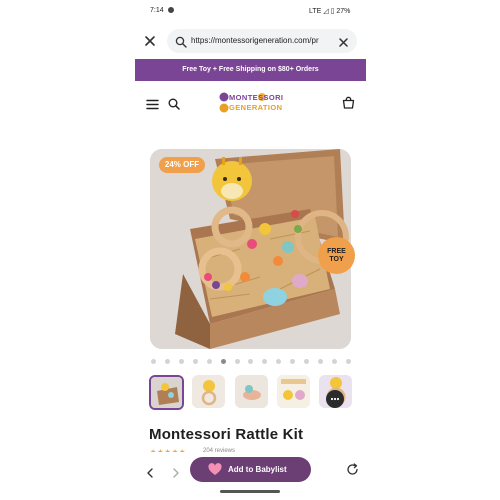 The height and width of the screenshot is (500, 500). Describe the element at coordinates (157, 10) in the screenshot. I see `status-time: 7:14` at that location.